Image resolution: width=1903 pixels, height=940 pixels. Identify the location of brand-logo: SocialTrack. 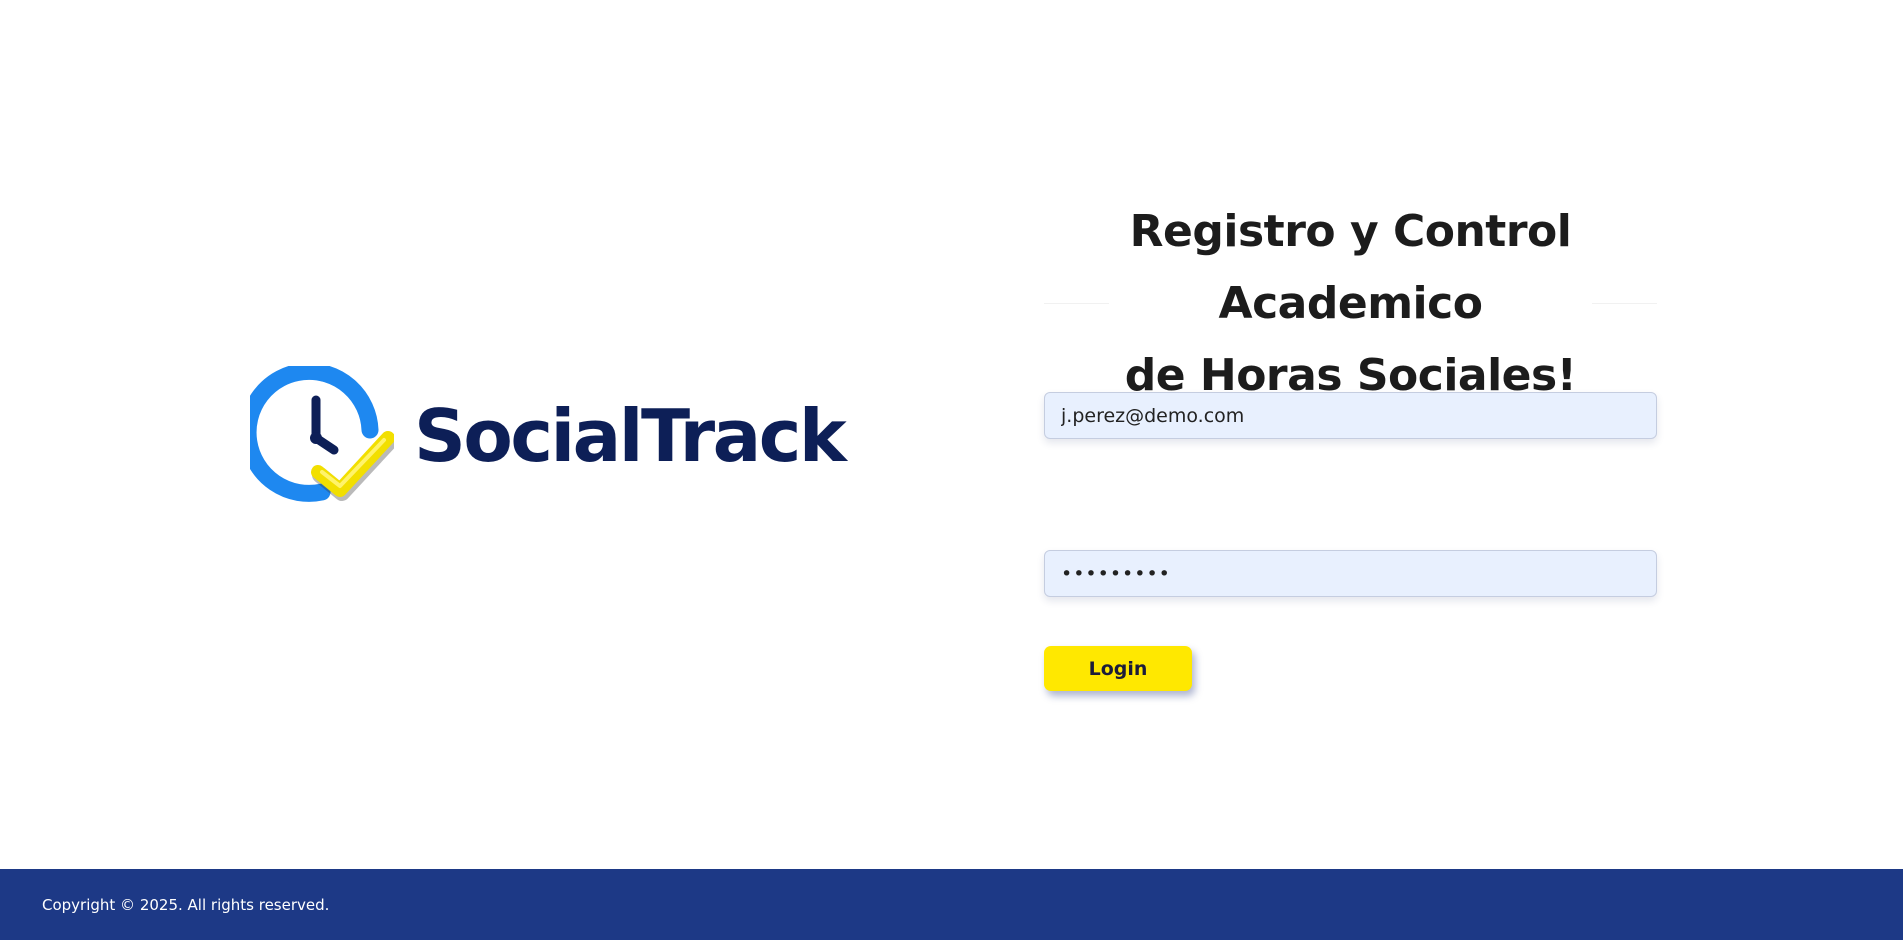
(548, 436).